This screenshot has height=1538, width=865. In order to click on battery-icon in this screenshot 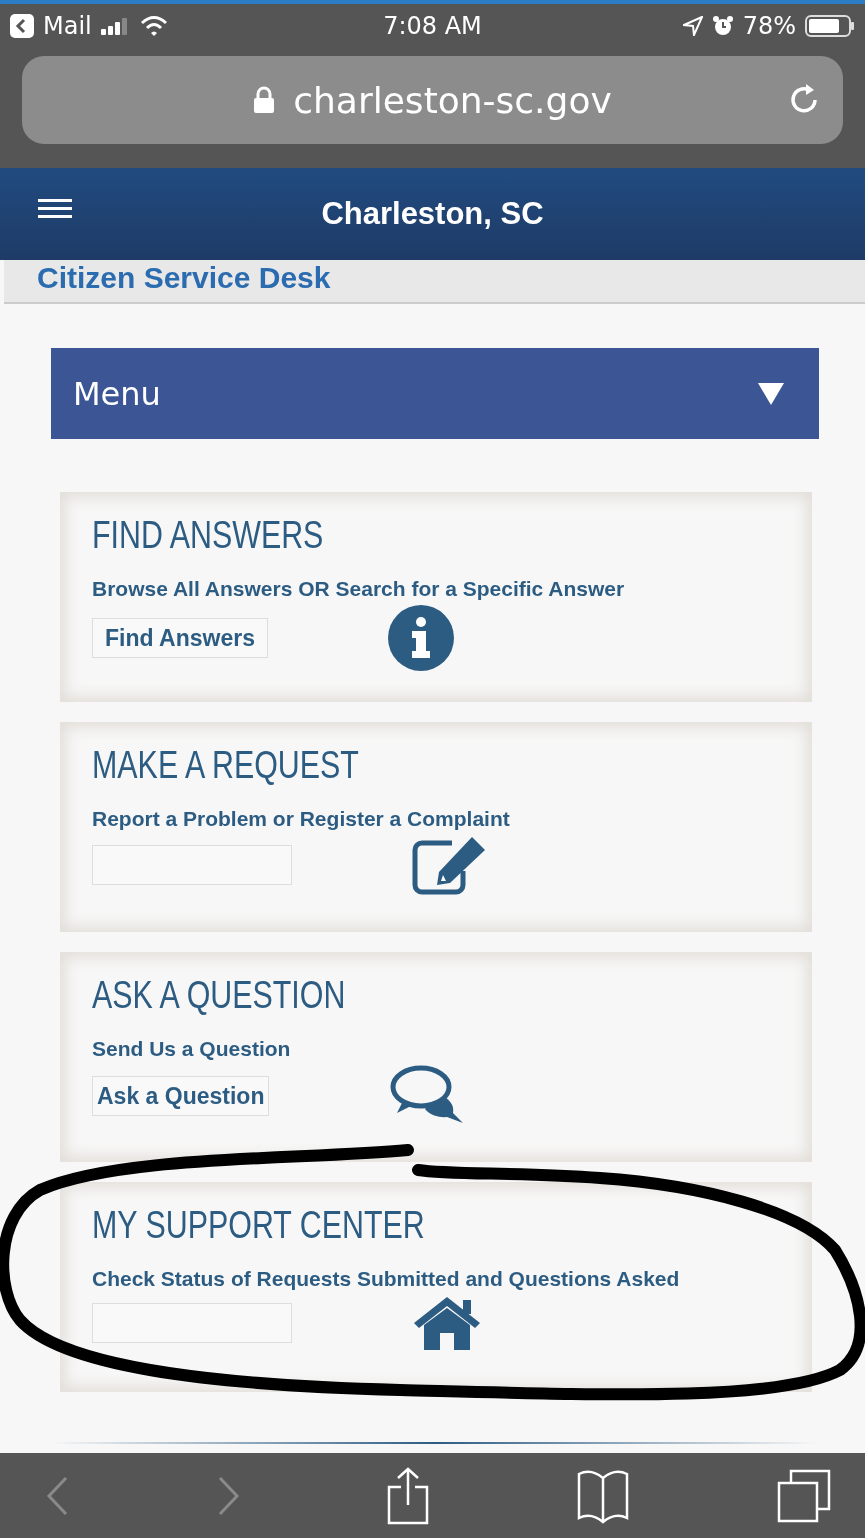, I will do `click(830, 26)`.